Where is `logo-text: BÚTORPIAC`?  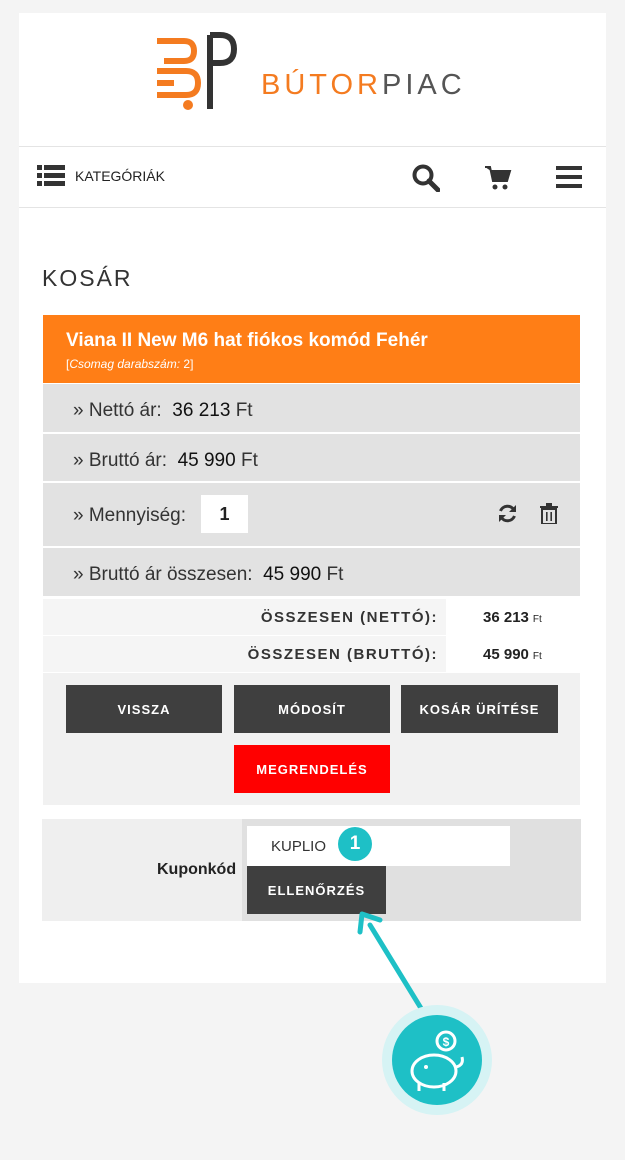
logo-text: BÚTORPIAC is located at coordinates (363, 85).